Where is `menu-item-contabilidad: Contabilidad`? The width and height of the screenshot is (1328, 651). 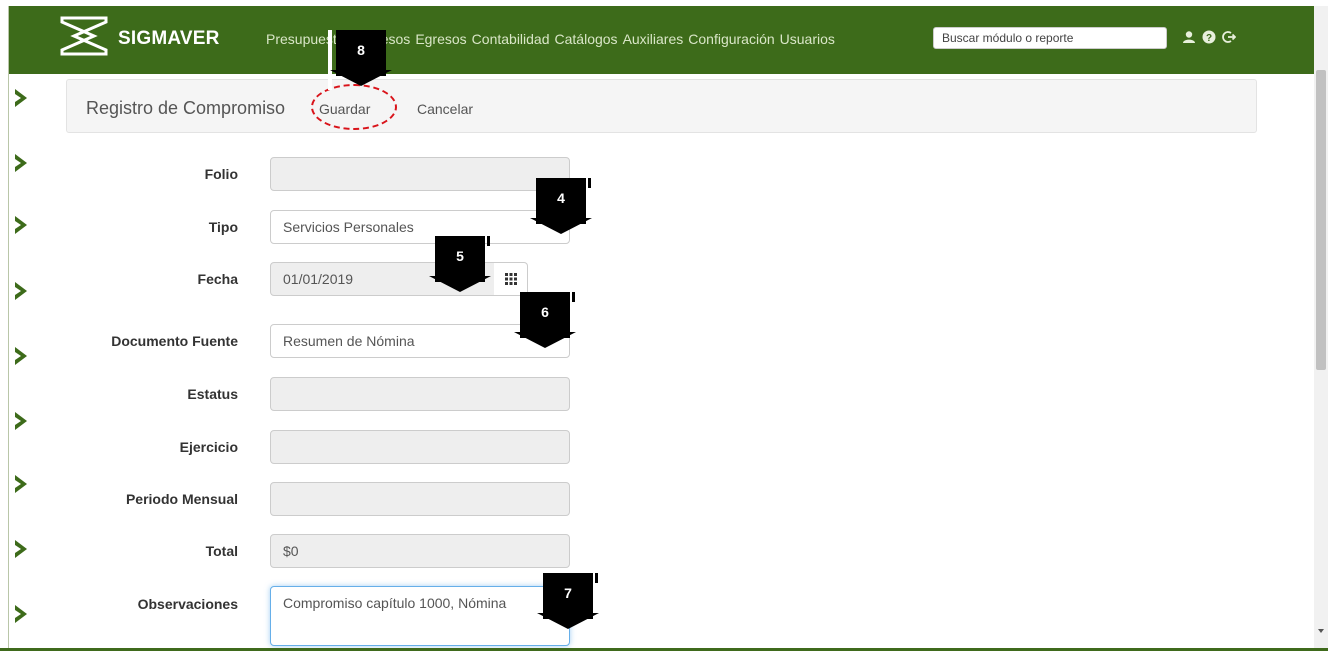 menu-item-contabilidad: Contabilidad is located at coordinates (511, 39).